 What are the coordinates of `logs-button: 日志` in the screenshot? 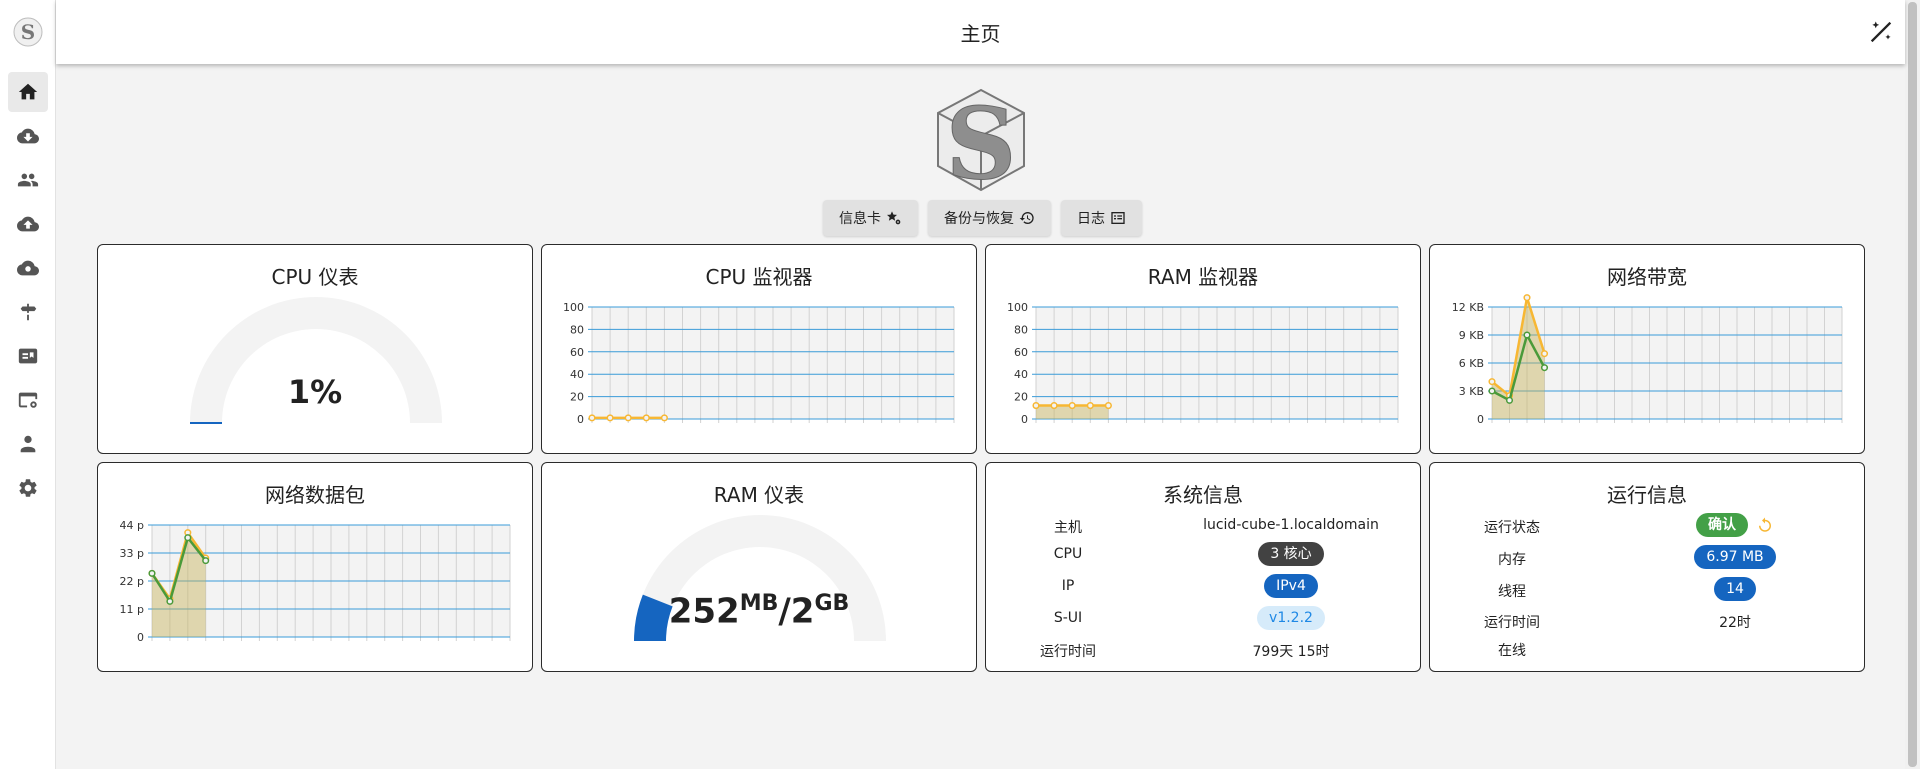 It's located at (1101, 218).